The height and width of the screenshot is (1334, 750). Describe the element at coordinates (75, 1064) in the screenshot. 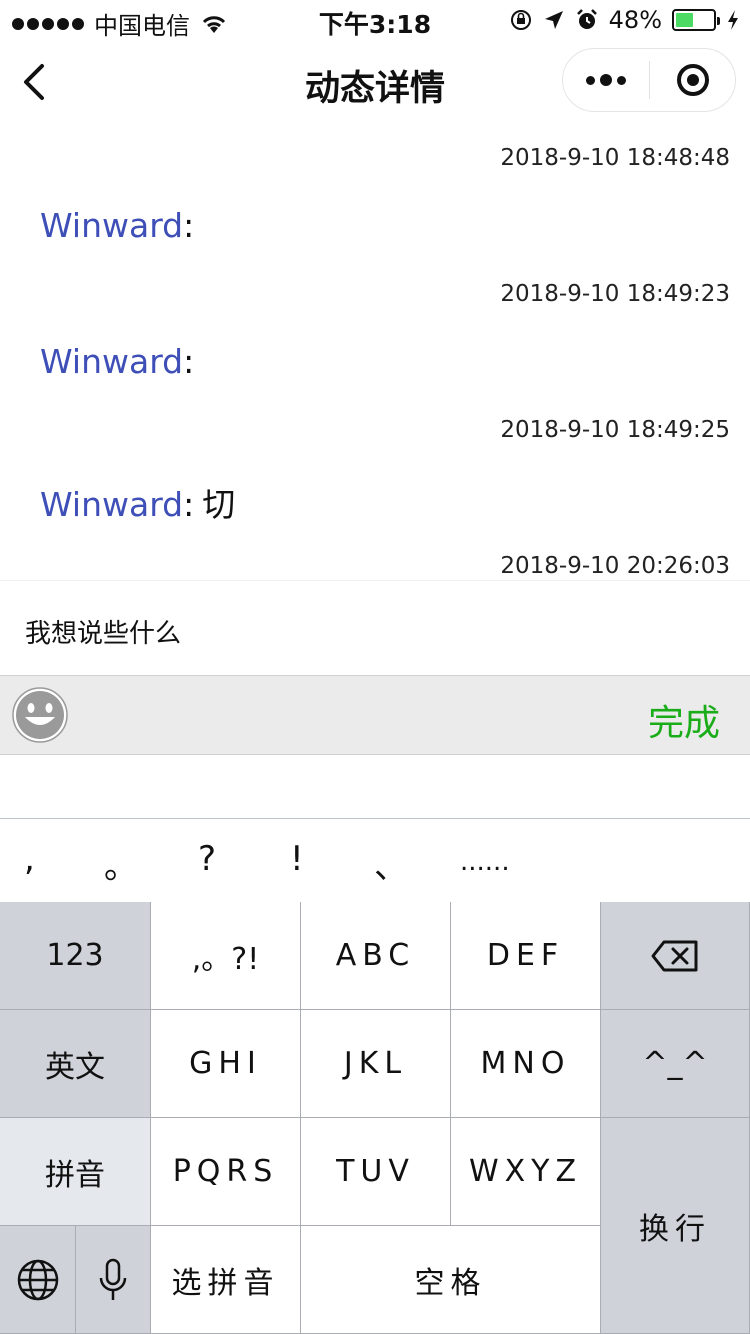

I see `key-english: 英文` at that location.